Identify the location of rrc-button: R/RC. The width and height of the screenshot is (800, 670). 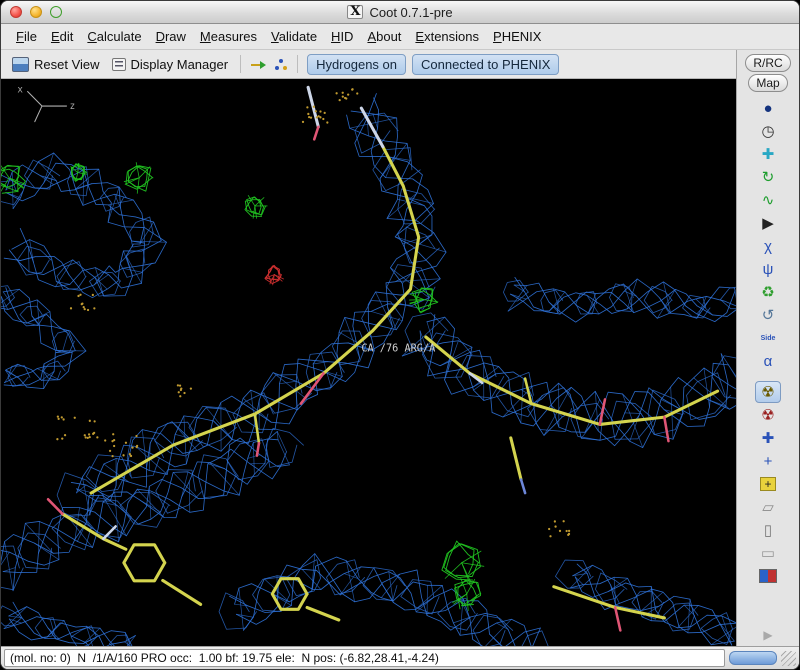
(768, 63).